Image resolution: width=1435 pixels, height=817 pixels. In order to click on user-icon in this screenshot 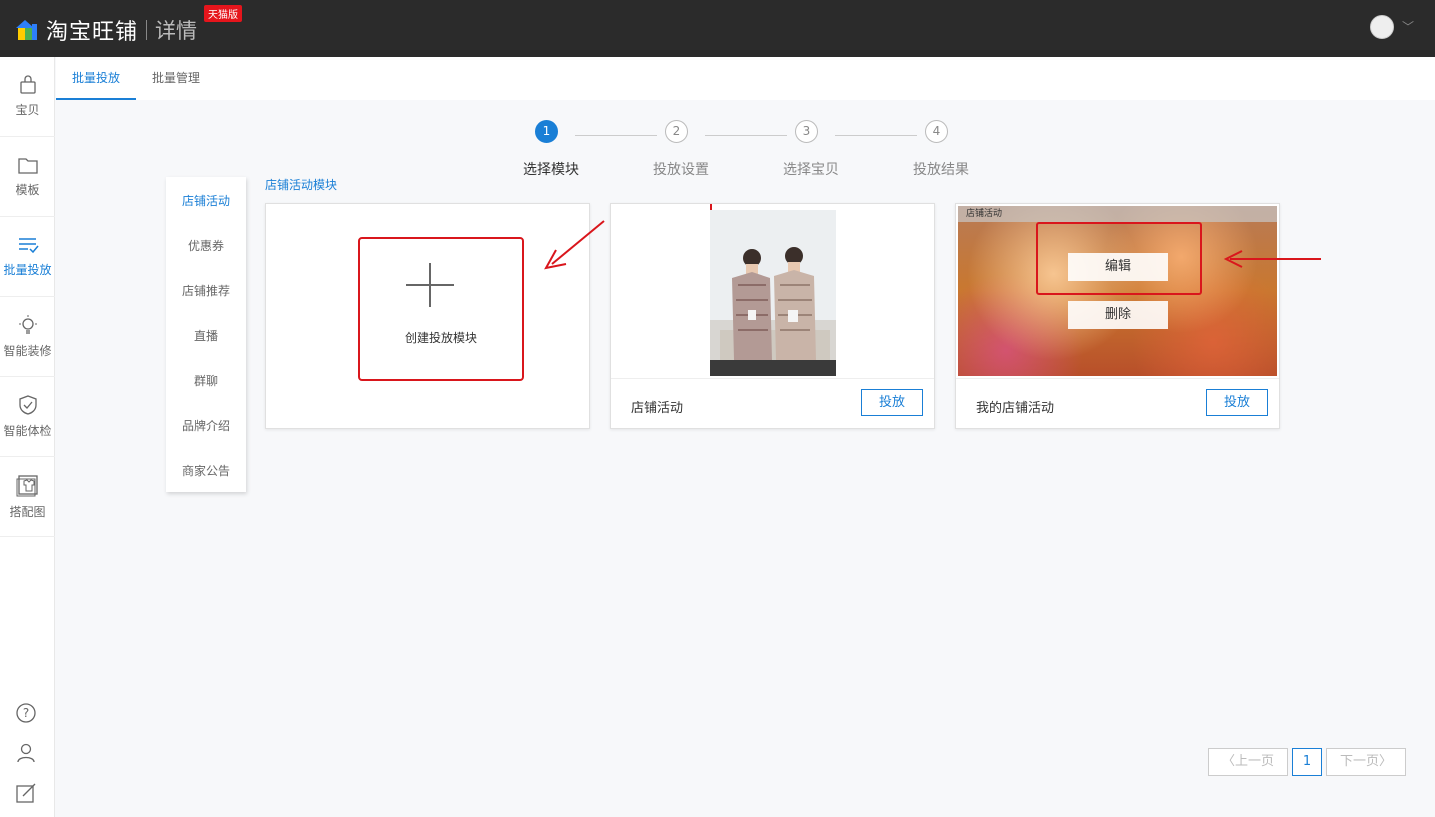, I will do `click(26, 753)`.